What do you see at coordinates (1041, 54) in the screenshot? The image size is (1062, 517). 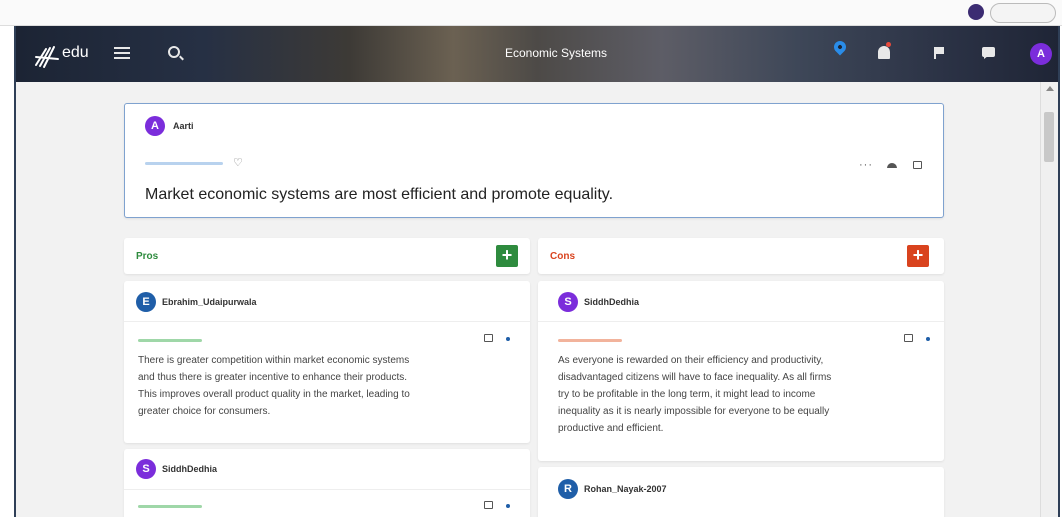 I see `user-avatar: A` at bounding box center [1041, 54].